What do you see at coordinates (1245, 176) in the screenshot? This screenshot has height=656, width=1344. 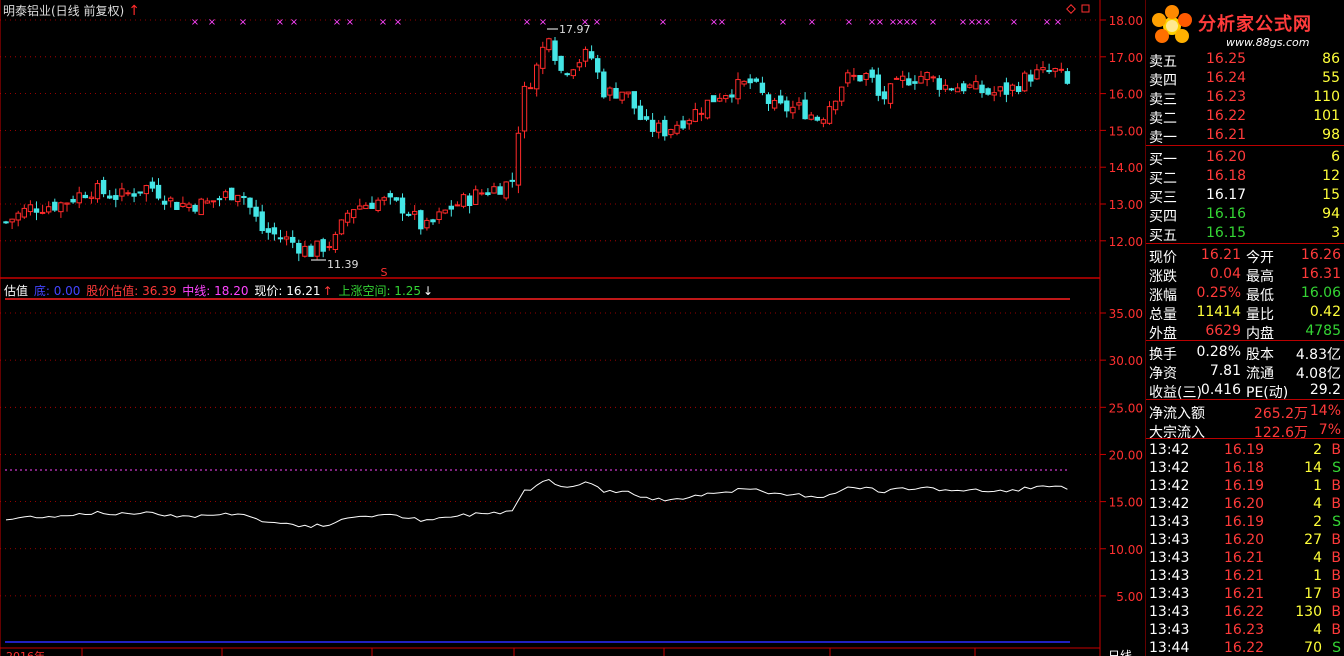 I see `order-book-row: 买二 16.18 12` at bounding box center [1245, 176].